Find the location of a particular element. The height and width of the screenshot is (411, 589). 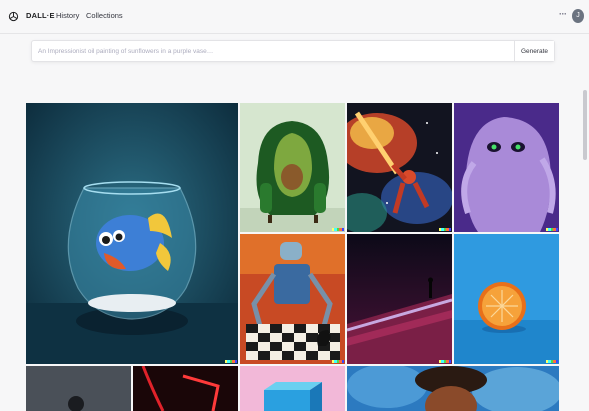

gallery-image-figure-dune is located at coordinates (399, 299).